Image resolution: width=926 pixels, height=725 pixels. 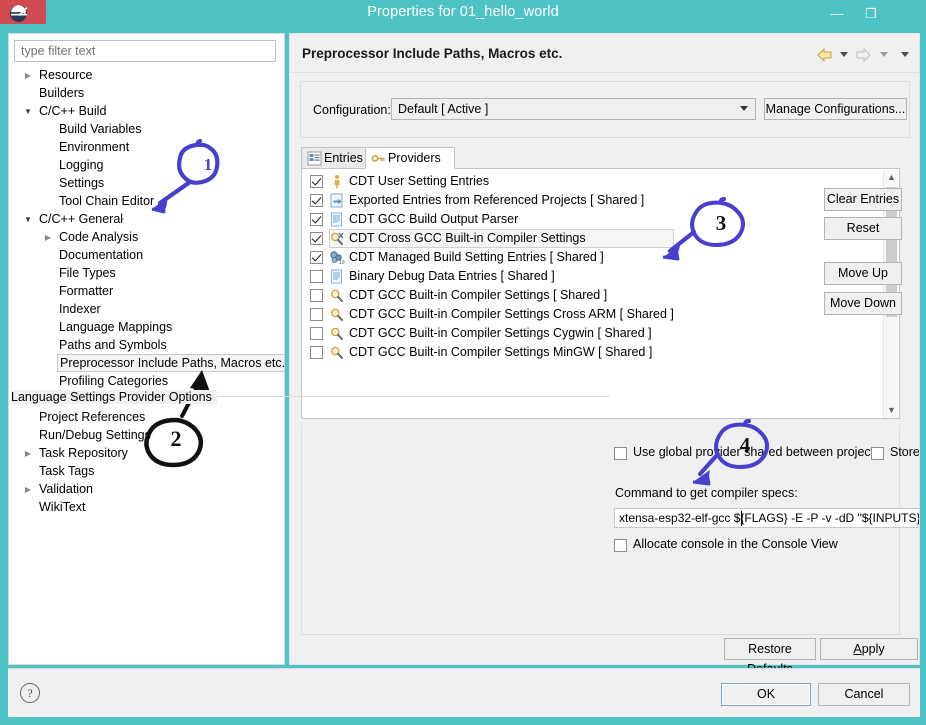 What do you see at coordinates (146, 345) in the screenshot?
I see `sidebar-item-paths-and-symbols: Paths and Symbols` at bounding box center [146, 345].